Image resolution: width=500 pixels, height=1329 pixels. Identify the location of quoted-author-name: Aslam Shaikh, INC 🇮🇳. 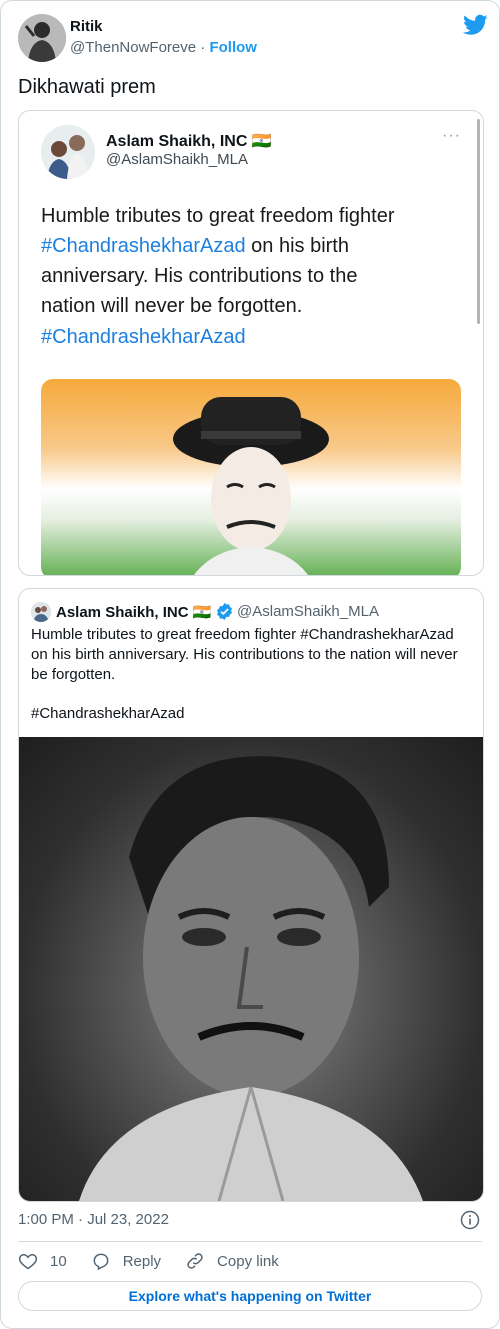
(144, 612).